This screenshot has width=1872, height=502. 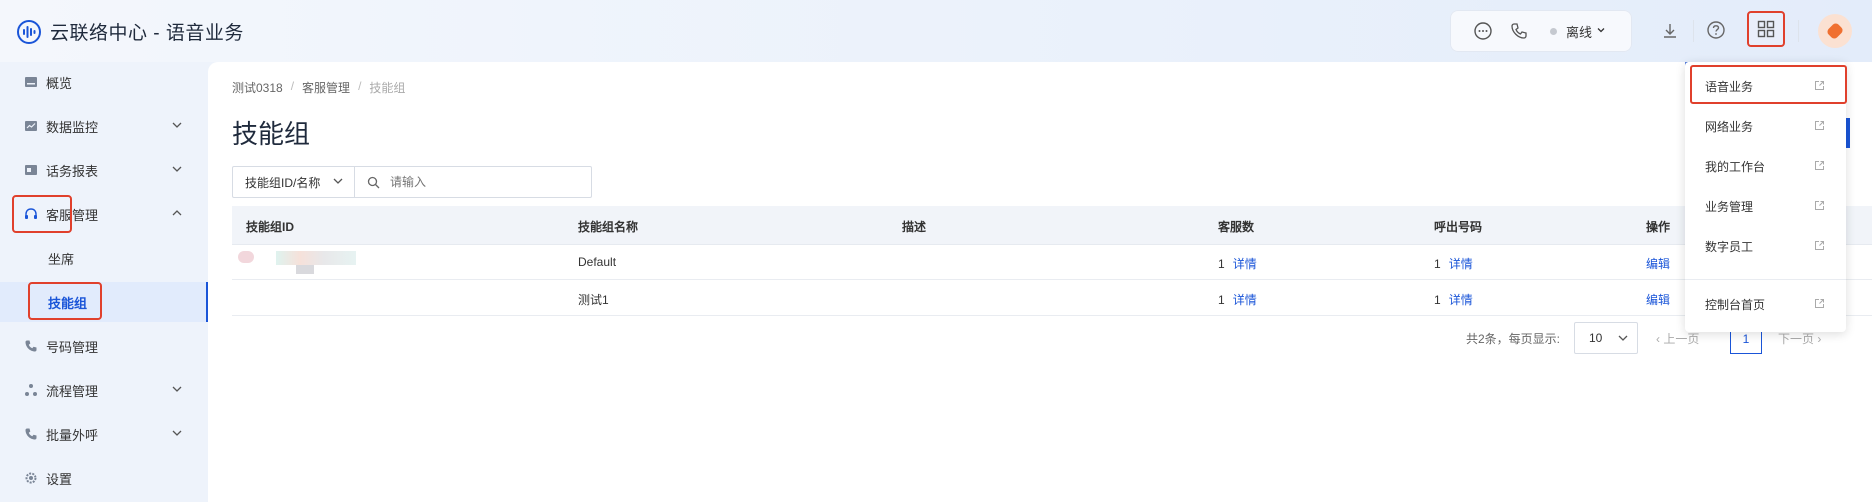 I want to click on filter-field-select: 技能组ID/名称, so click(x=294, y=182).